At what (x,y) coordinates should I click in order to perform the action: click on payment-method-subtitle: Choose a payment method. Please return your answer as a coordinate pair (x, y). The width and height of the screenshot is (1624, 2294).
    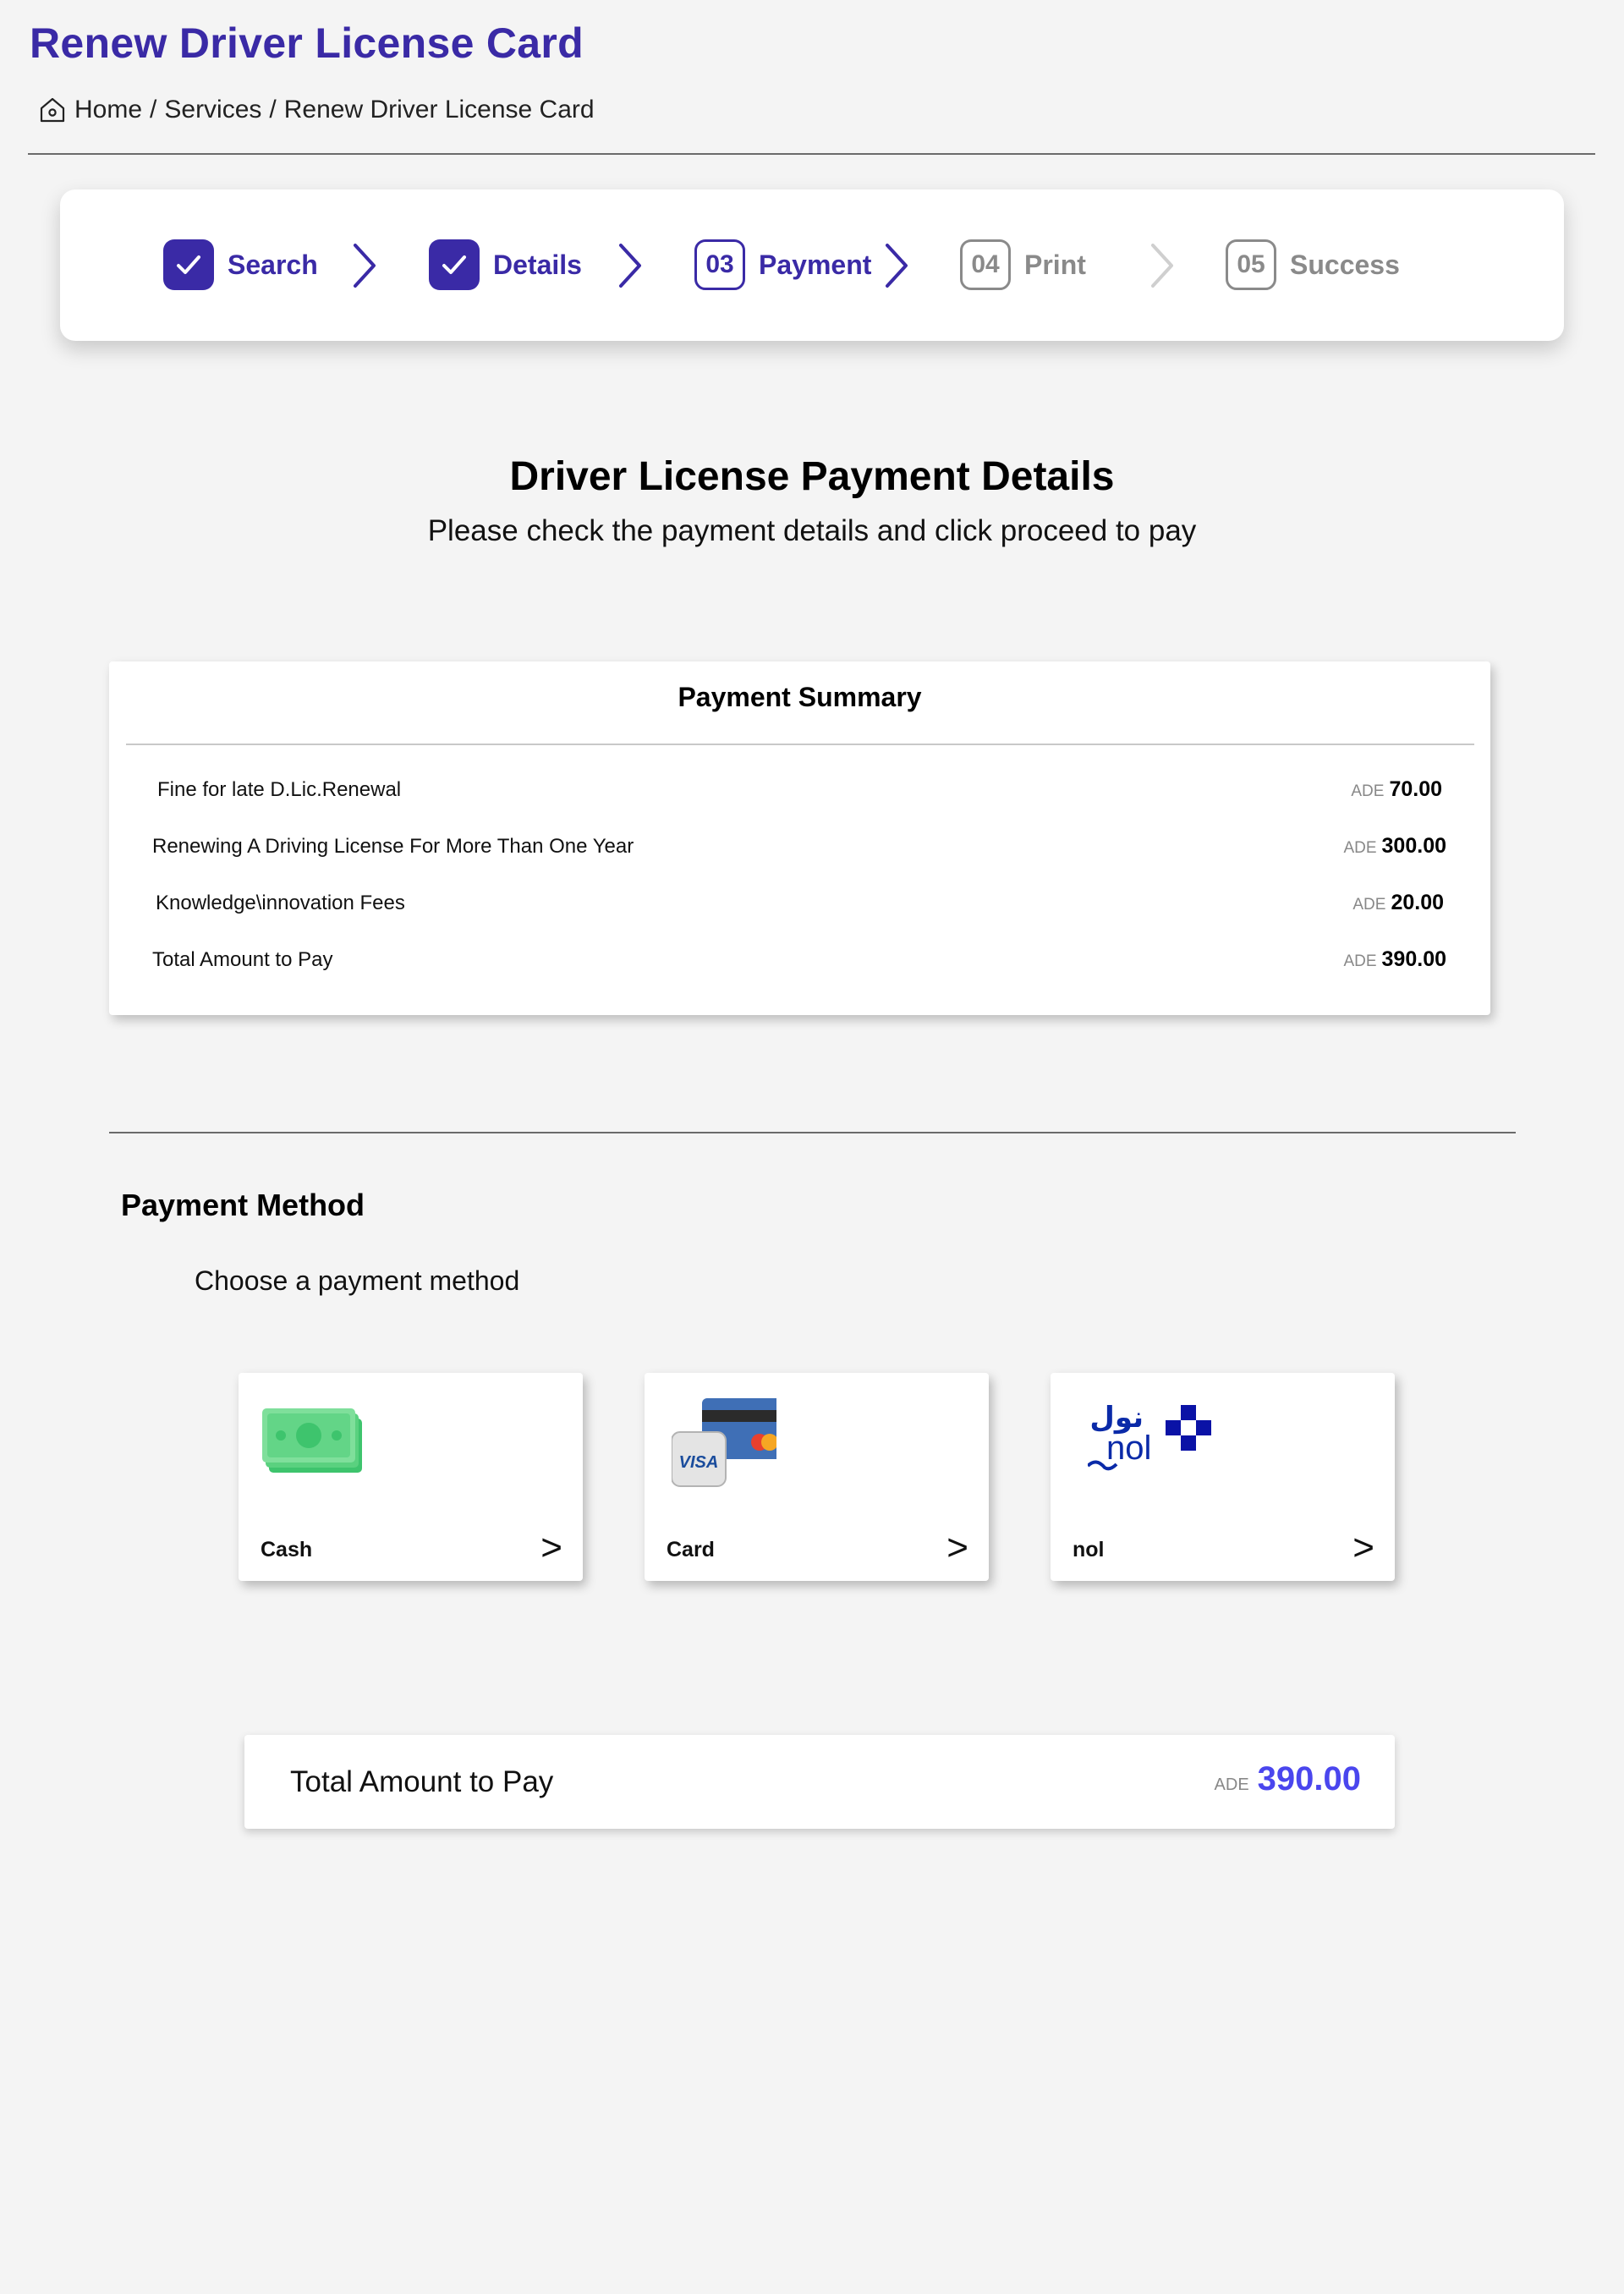
    Looking at the image, I should click on (357, 1280).